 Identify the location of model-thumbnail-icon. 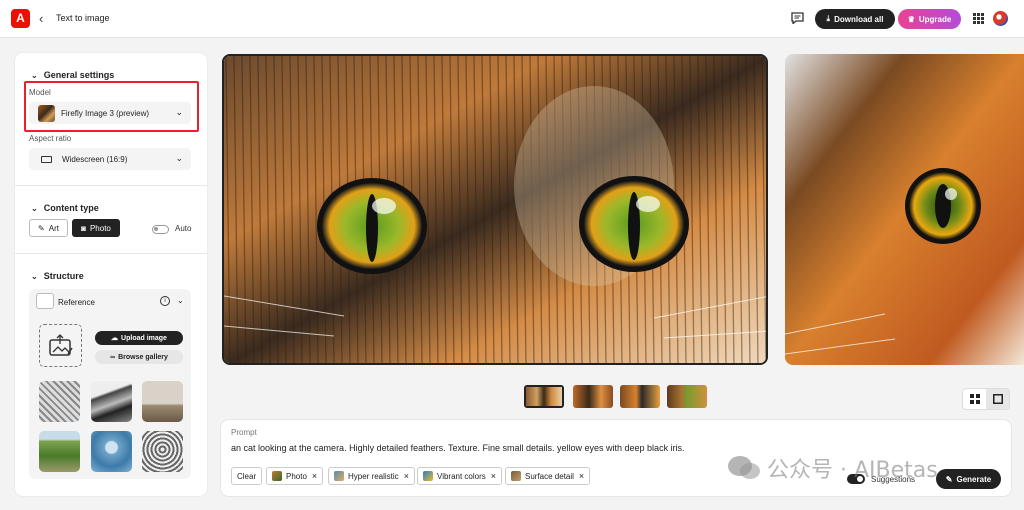
(46, 113).